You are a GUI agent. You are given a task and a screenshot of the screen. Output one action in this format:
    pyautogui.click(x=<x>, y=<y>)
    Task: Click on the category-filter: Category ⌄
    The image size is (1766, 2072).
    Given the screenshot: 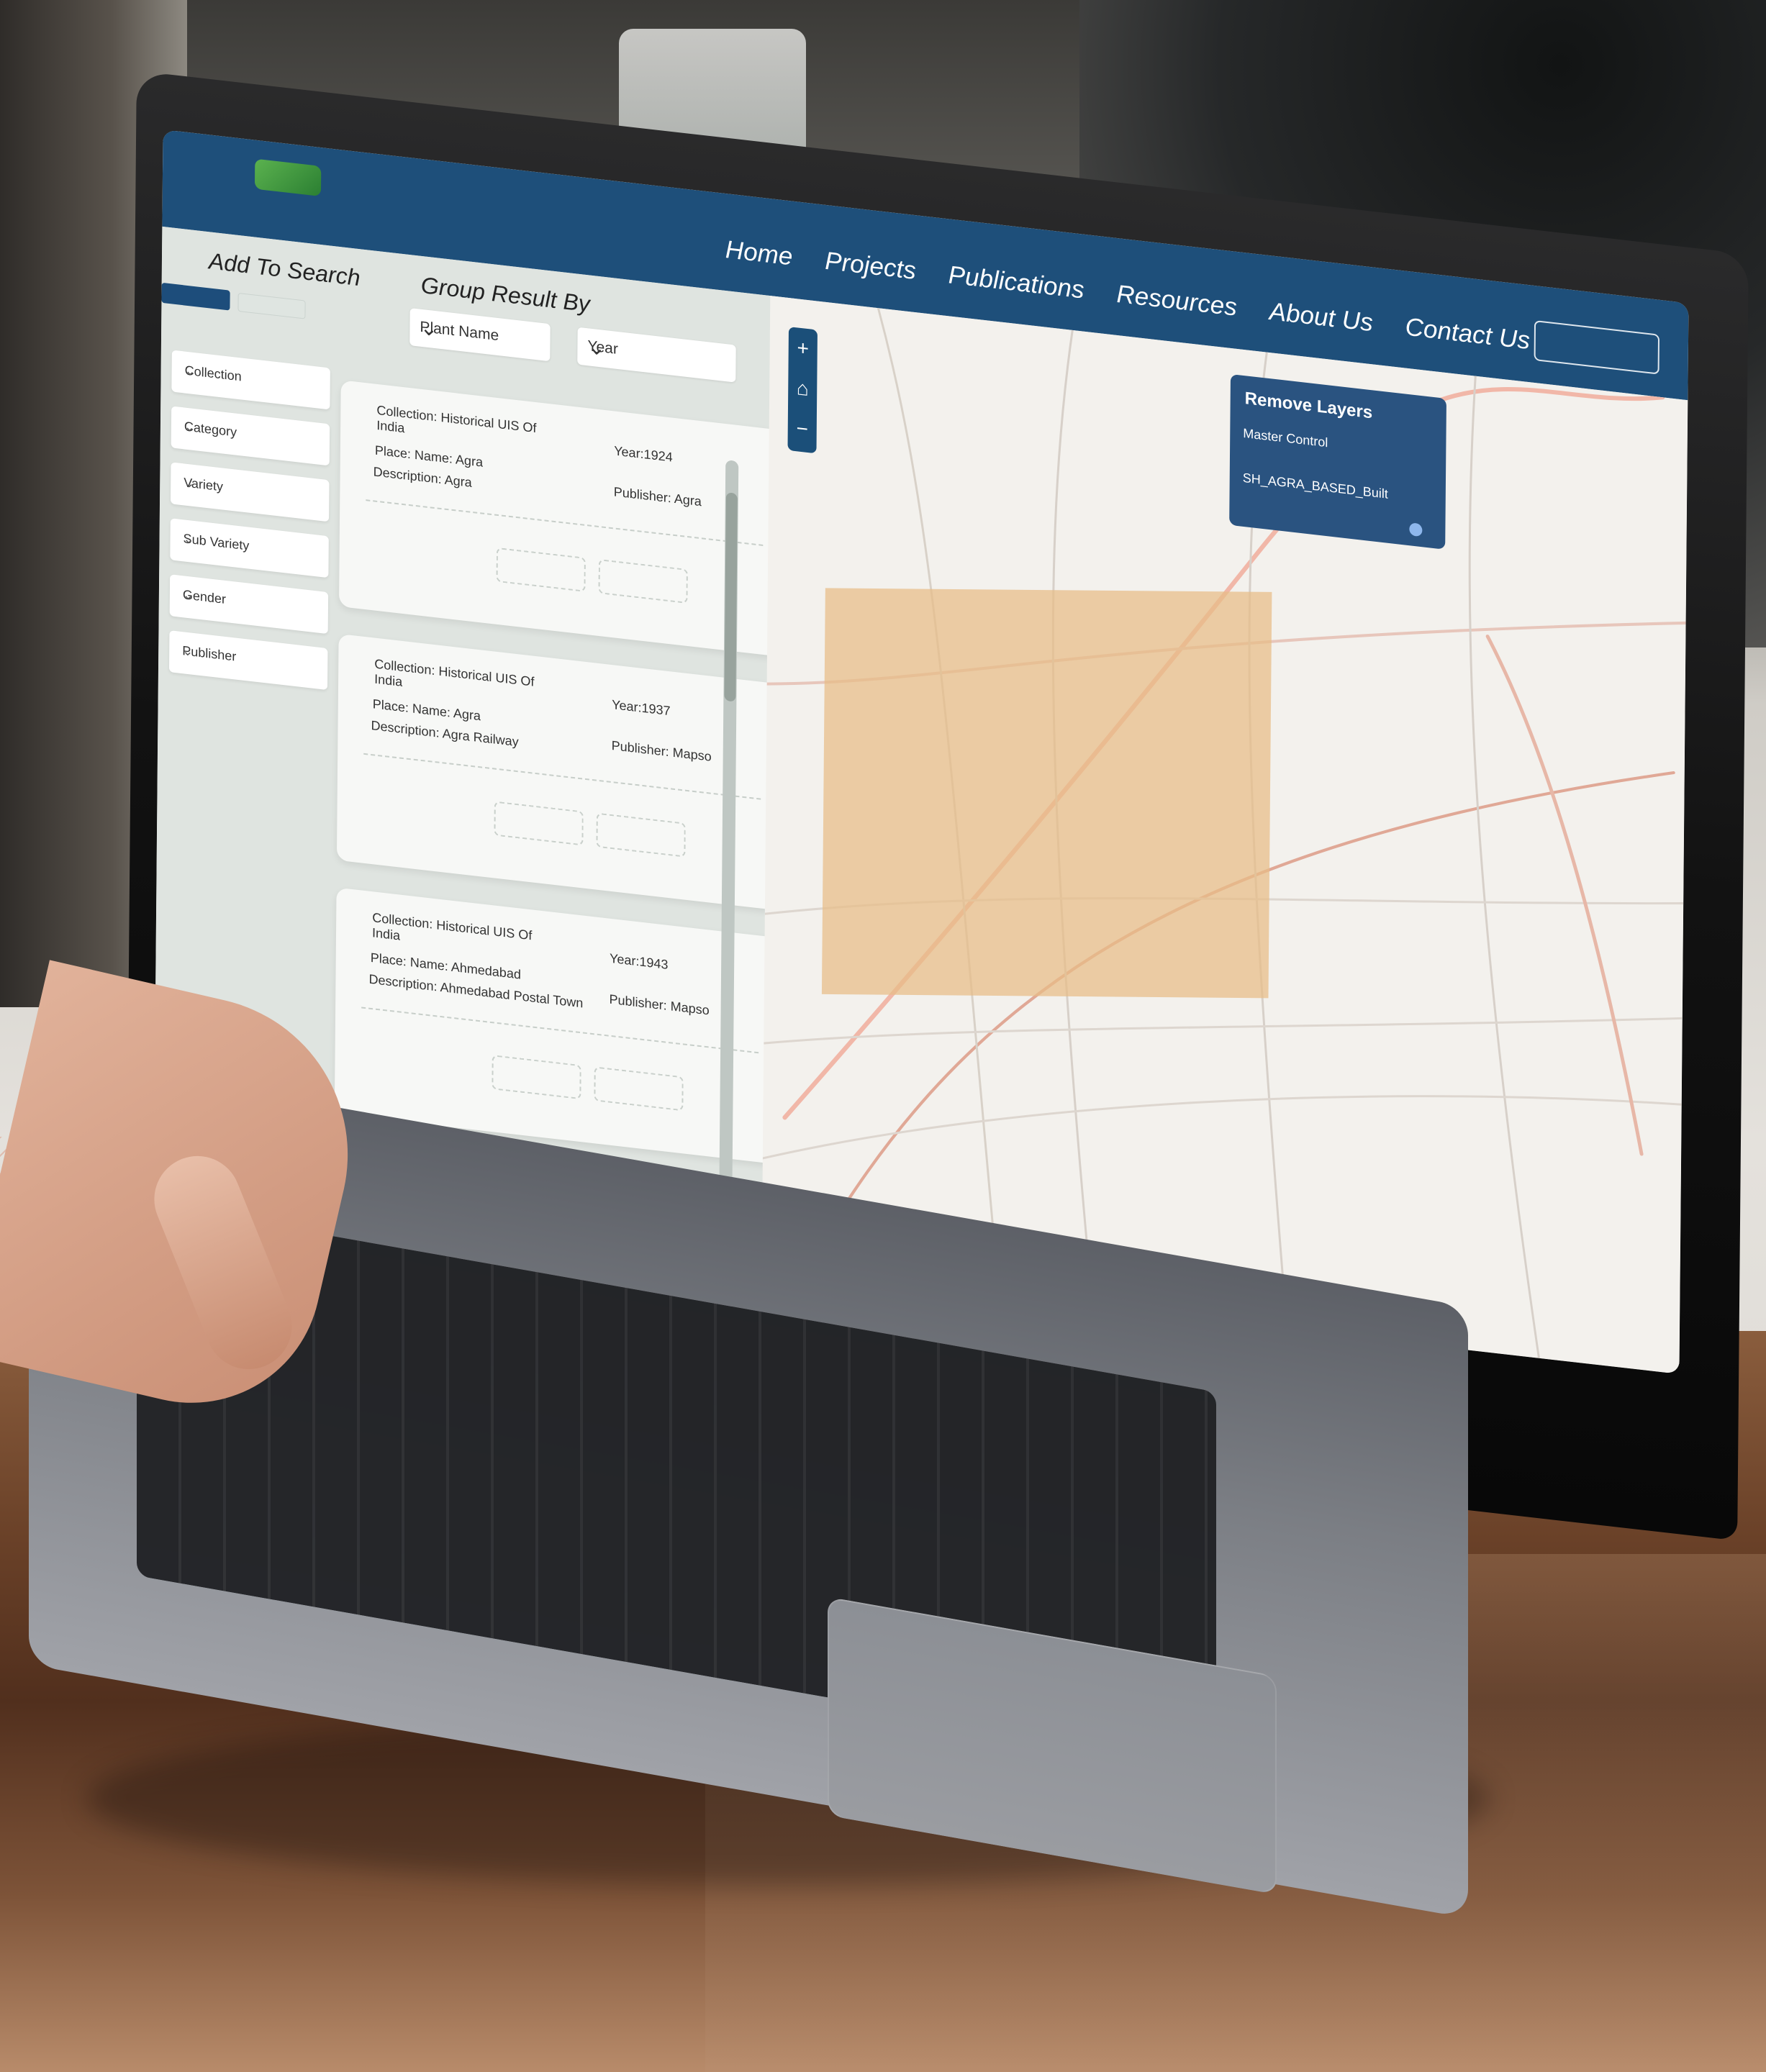 What is the action you would take?
    pyautogui.click(x=251, y=436)
    